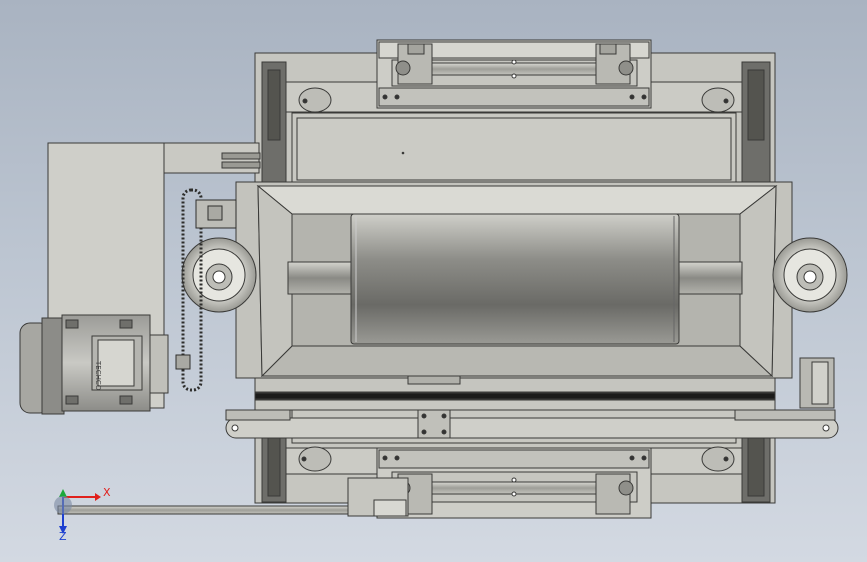 This screenshot has width=867, height=562. What do you see at coordinates (515, 279) in the screenshot?
I see `roller-drum` at bounding box center [515, 279].